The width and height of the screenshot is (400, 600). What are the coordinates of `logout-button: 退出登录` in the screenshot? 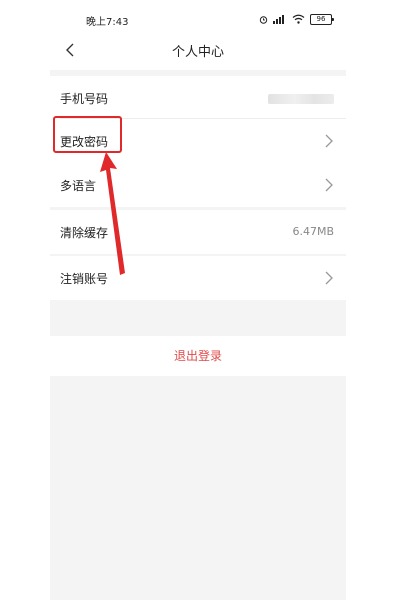 It's located at (198, 356).